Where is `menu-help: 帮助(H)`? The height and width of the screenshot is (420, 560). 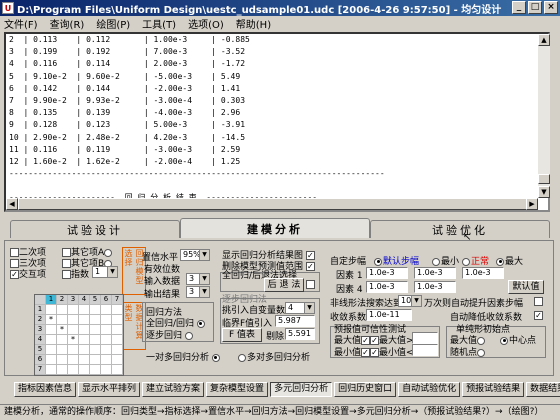 menu-help: 帮助(H) is located at coordinates (253, 23).